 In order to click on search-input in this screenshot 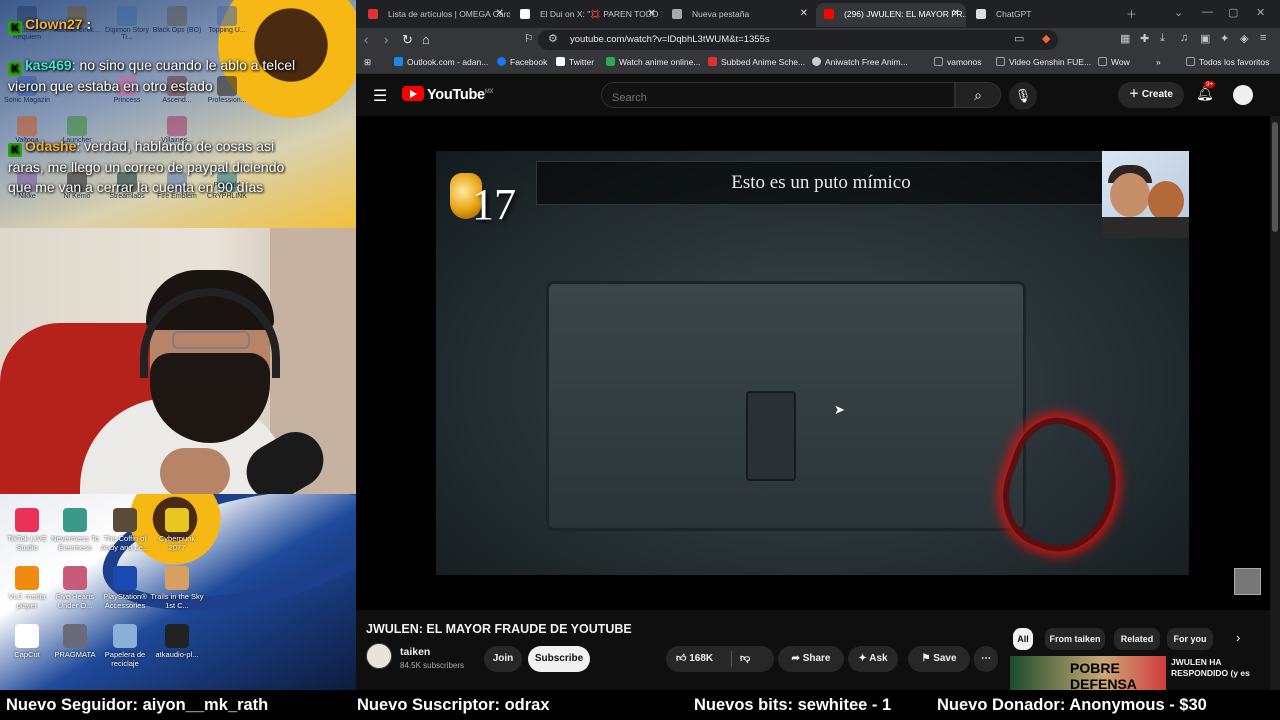, I will do `click(778, 95)`.